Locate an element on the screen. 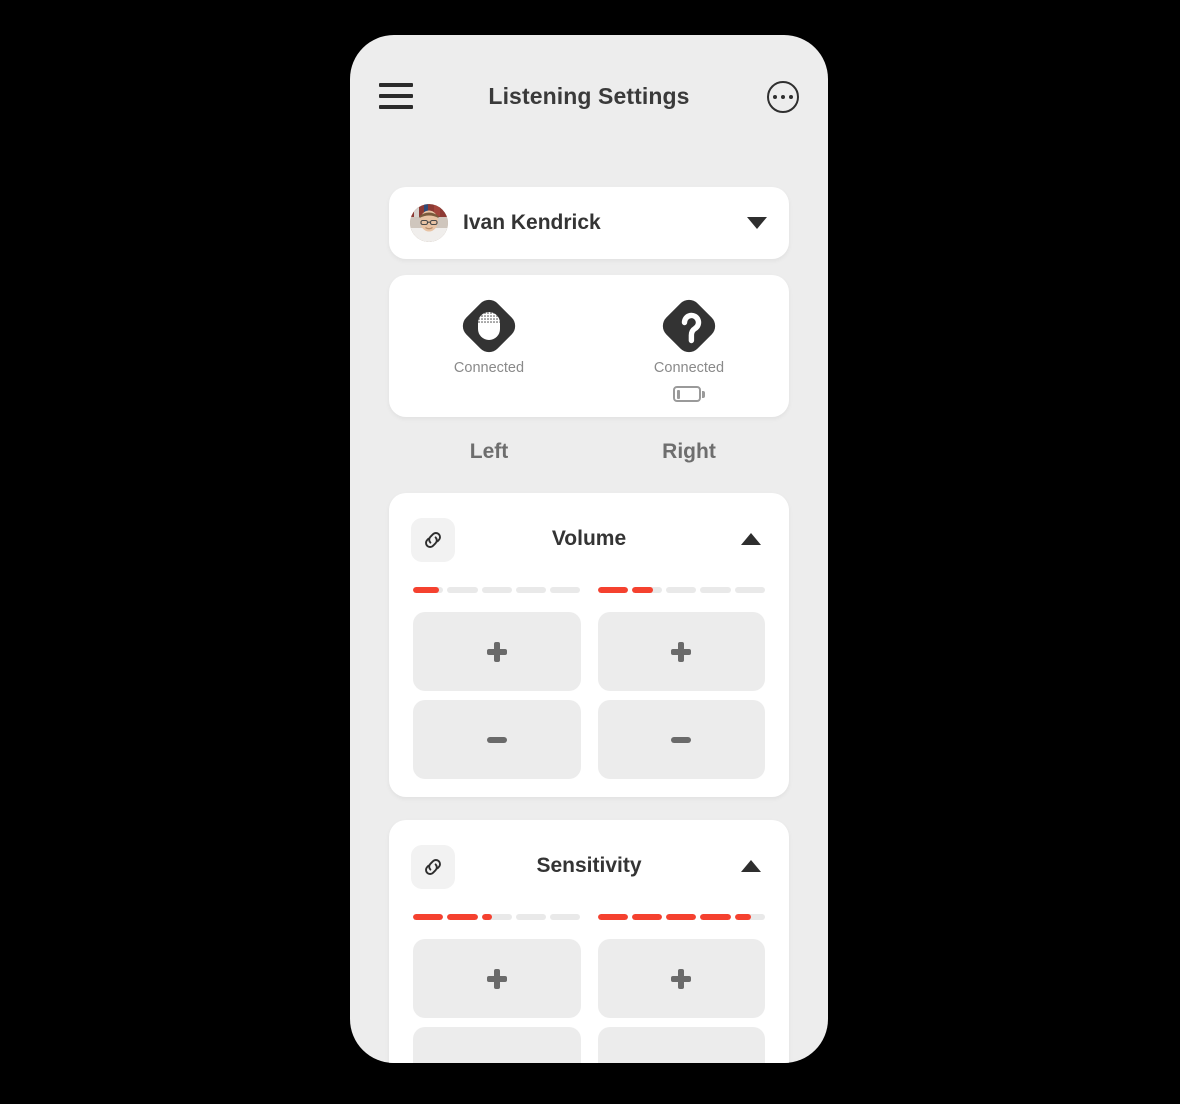 This screenshot has width=1180, height=1104. volume-right-level is located at coordinates (681, 590).